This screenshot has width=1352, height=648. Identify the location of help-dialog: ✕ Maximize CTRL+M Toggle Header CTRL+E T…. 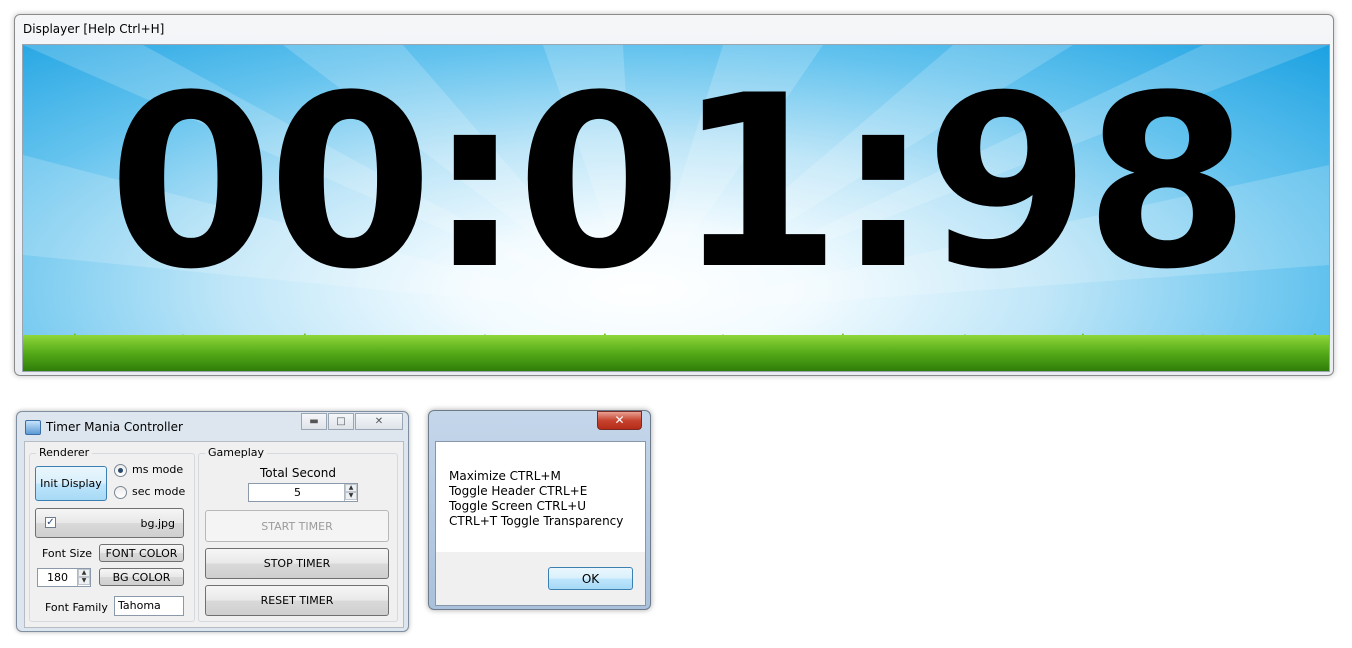
(539, 510).